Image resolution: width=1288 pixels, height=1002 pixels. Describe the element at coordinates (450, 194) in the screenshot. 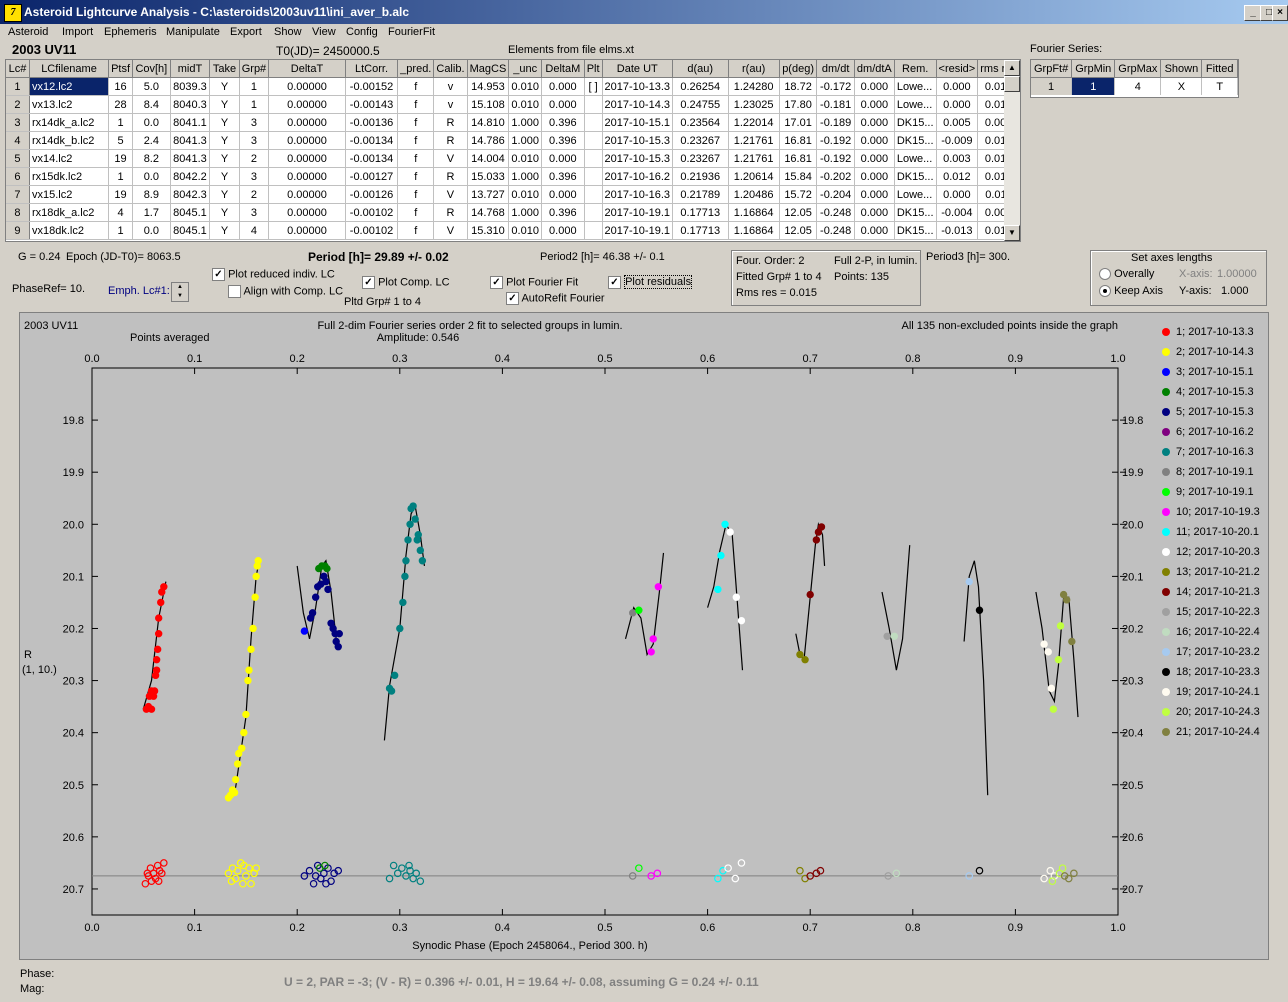

I see `table-cell: V` at that location.